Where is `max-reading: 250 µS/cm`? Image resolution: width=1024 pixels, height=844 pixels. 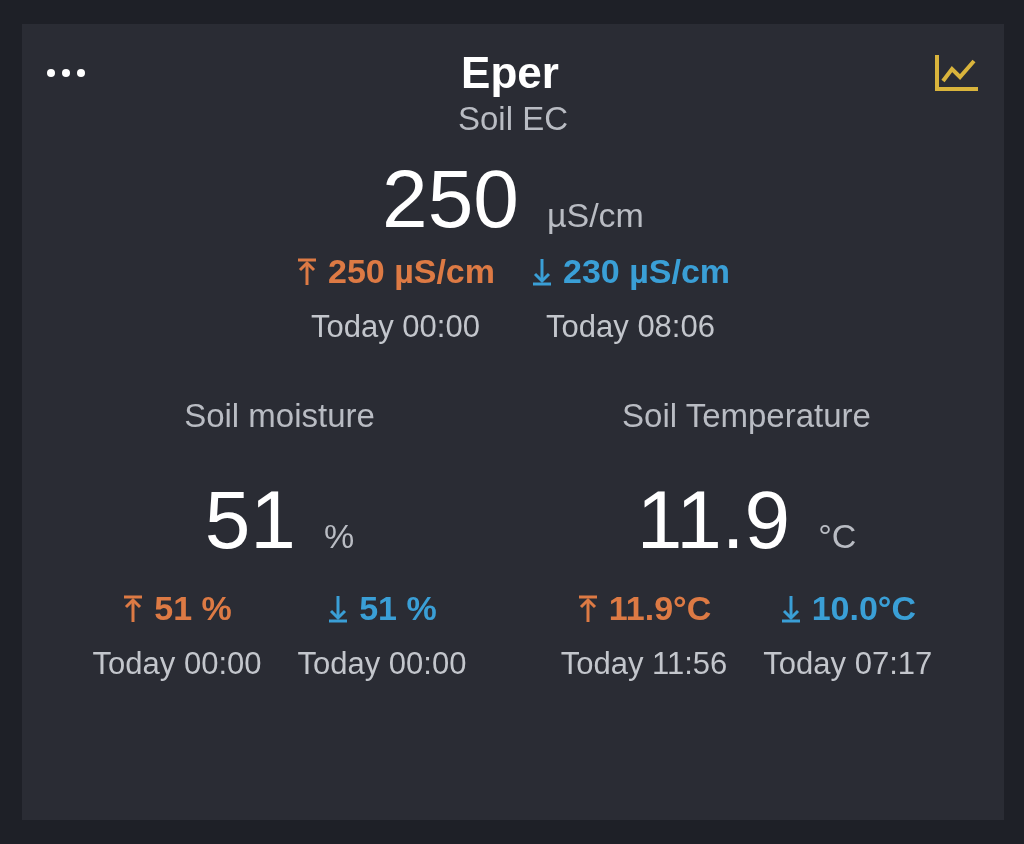
max-reading: 250 µS/cm is located at coordinates (411, 271).